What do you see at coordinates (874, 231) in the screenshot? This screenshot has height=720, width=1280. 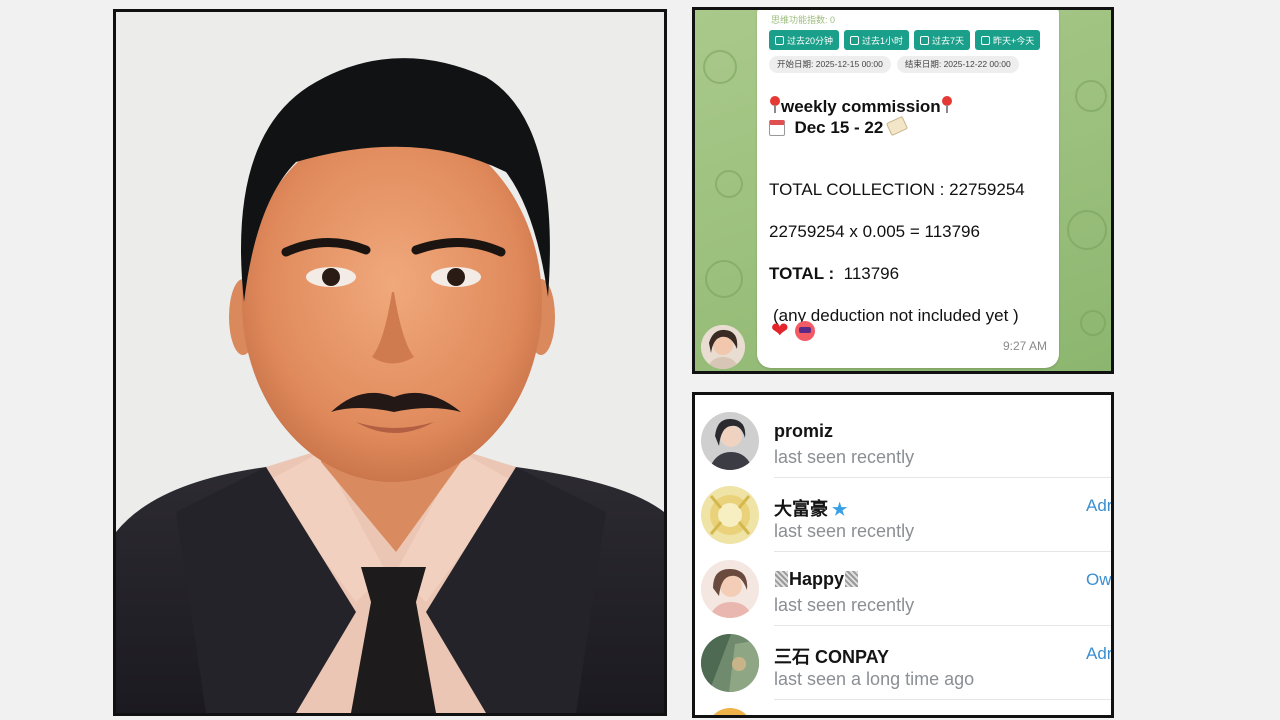 I see `formula-line: 22759254 x 0.005 = 113796` at bounding box center [874, 231].